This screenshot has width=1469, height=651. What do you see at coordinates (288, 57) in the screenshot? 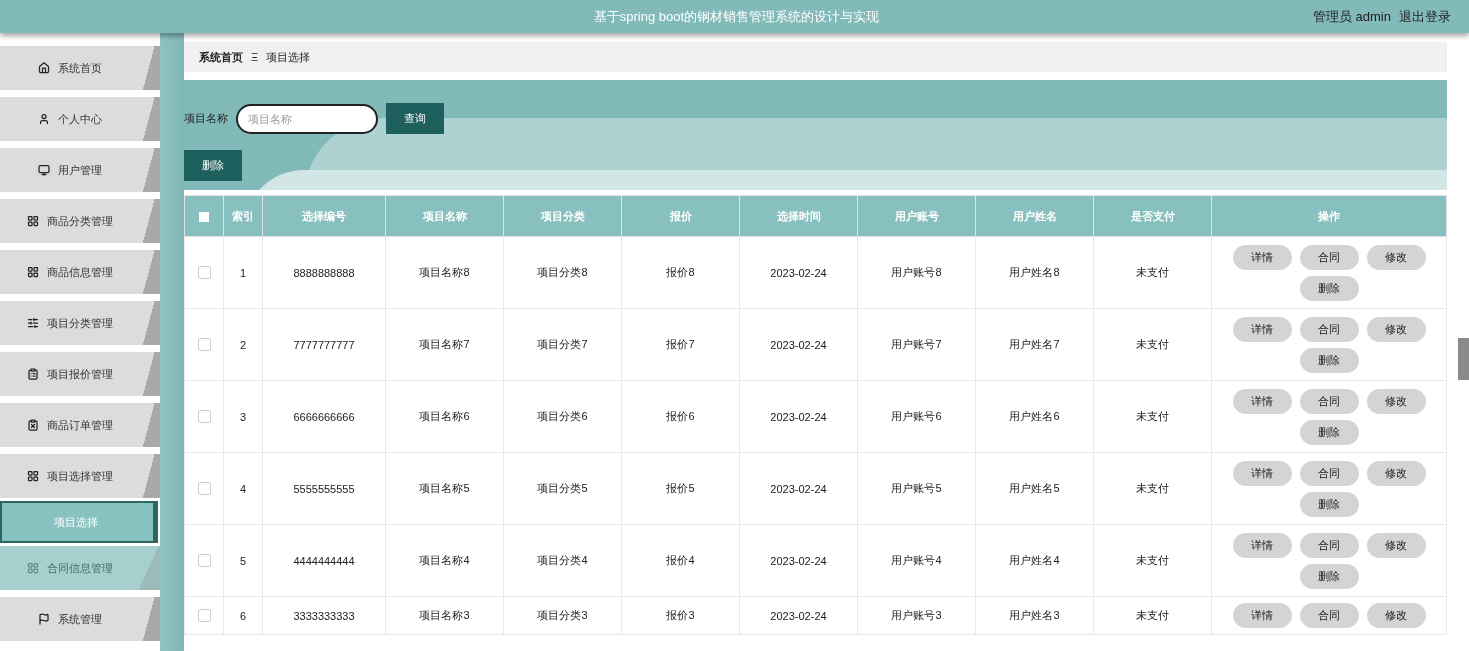
I see `breadcrumb-current: 项目选择` at bounding box center [288, 57].